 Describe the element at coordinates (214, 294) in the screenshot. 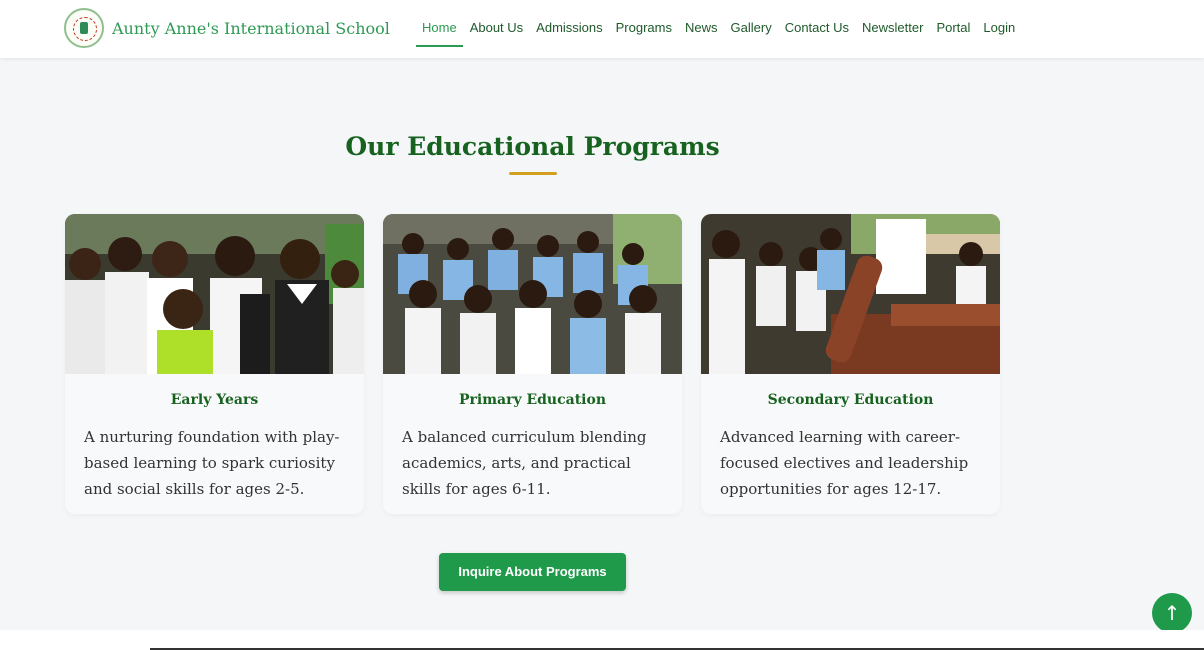

I see `early-years-photo` at that location.